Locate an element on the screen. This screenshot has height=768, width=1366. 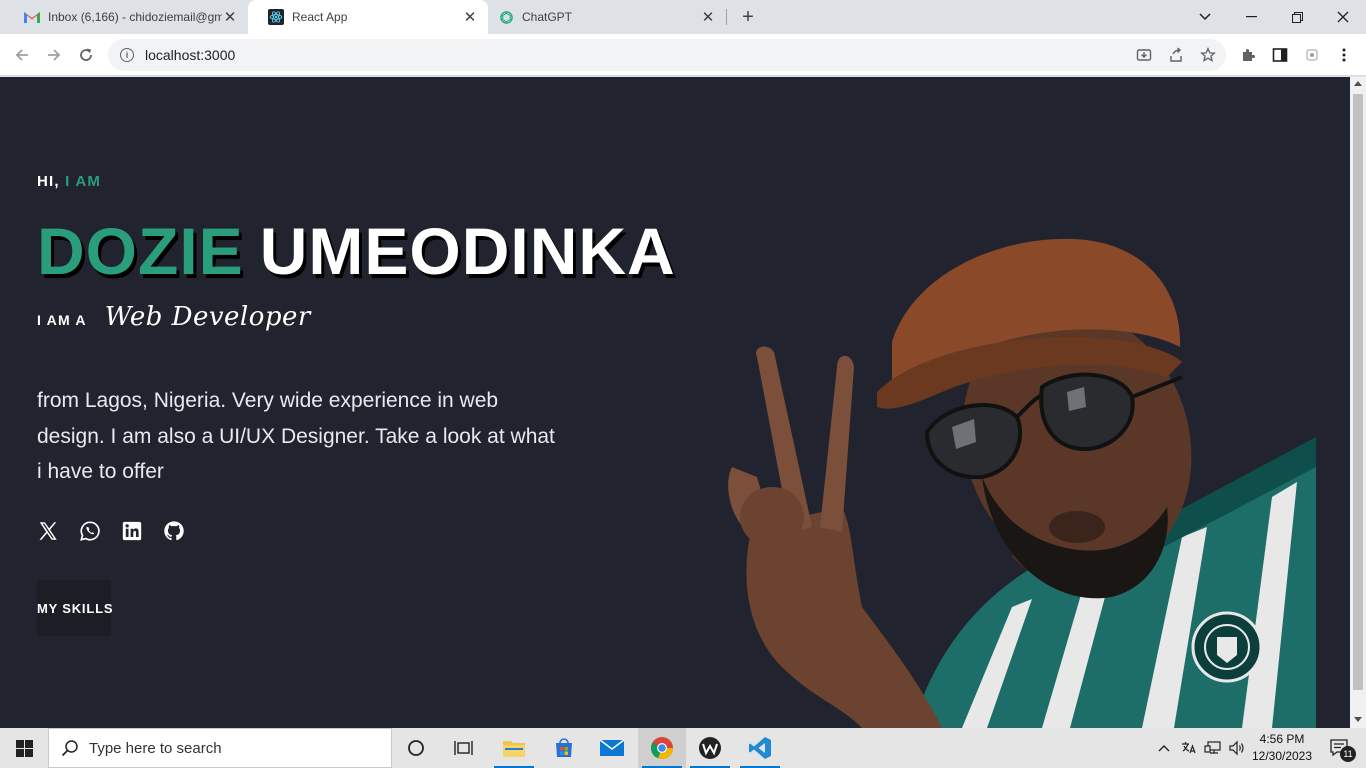
last-name: UMEODINKA is located at coordinates (467, 251).